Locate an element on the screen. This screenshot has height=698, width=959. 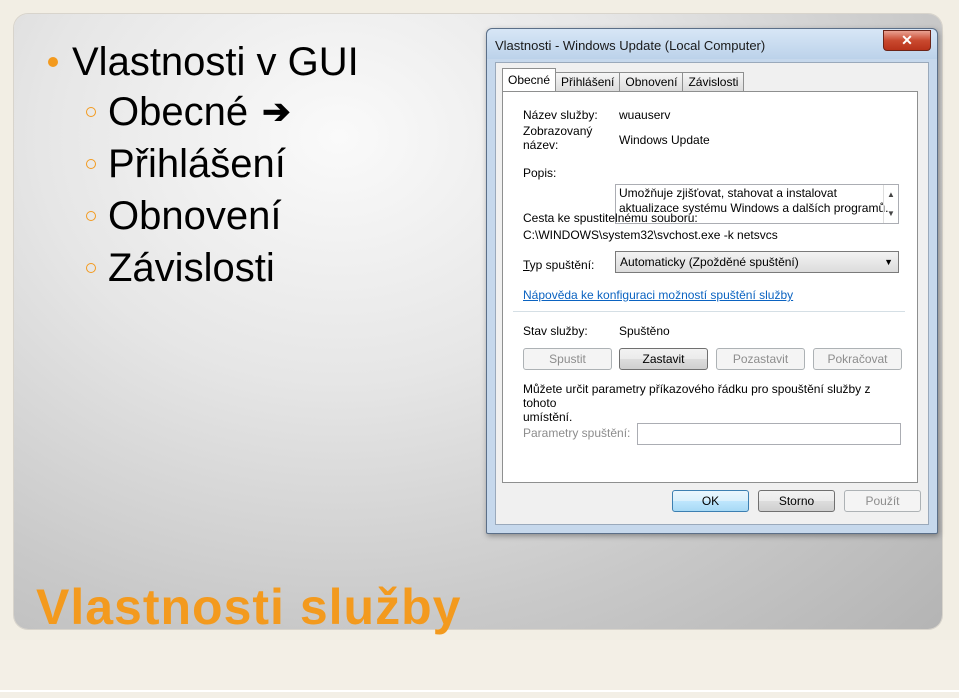
startup-type-value: Automaticky (Zpožděné spuštění) is located at coordinates (709, 262).